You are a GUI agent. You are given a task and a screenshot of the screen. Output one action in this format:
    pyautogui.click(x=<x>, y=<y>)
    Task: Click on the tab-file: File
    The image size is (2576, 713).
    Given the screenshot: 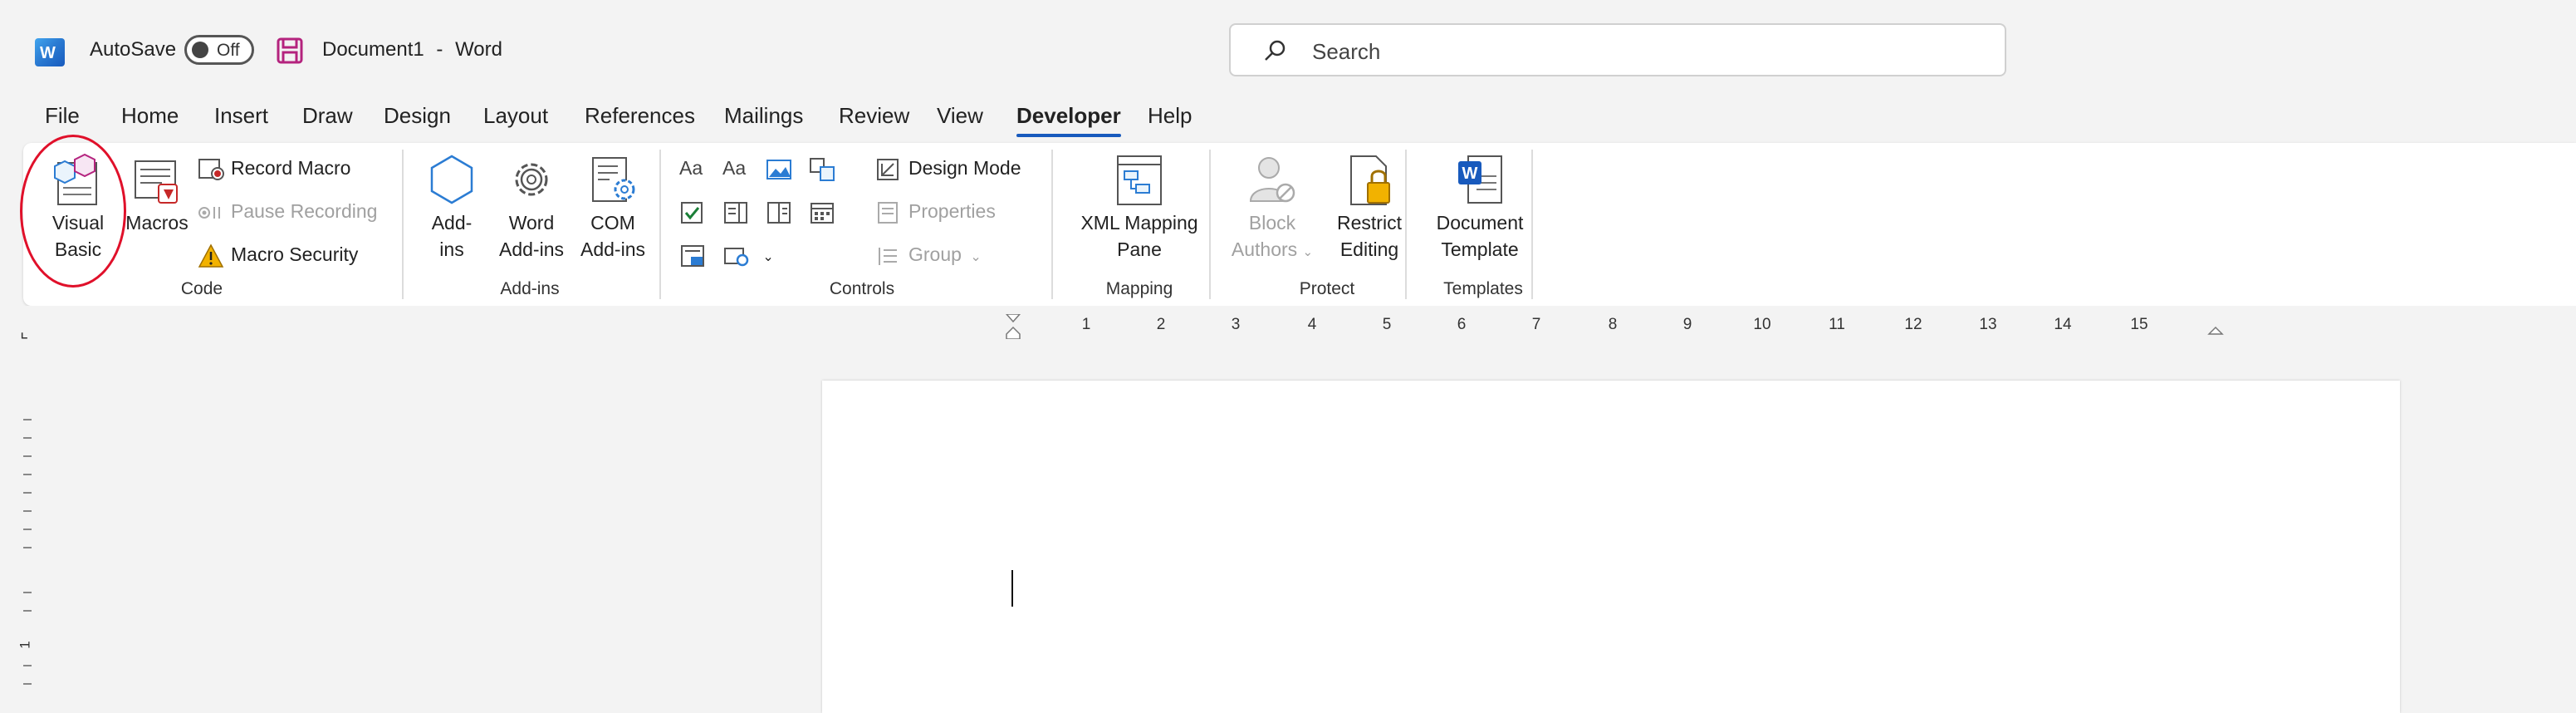 What is the action you would take?
    pyautogui.click(x=63, y=116)
    